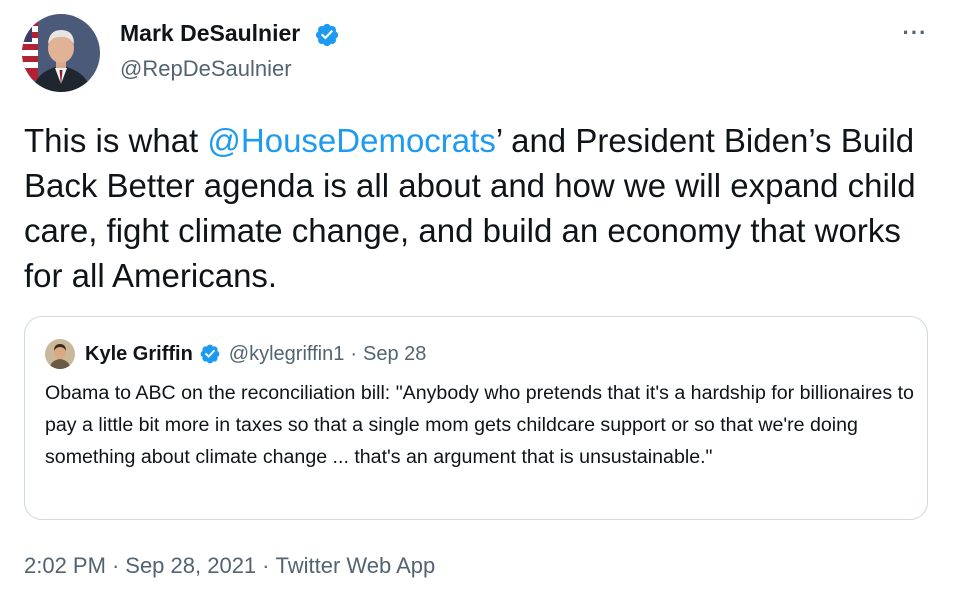 The image size is (960, 600). What do you see at coordinates (327, 35) in the screenshot?
I see `verified-badge-icon` at bounding box center [327, 35].